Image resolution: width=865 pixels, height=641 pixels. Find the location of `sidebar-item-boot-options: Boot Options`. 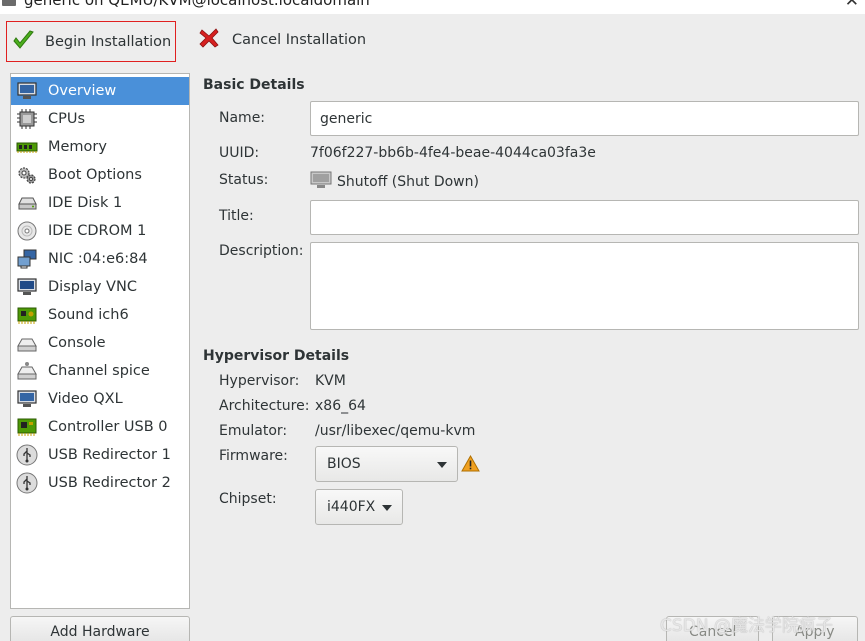

sidebar-item-boot-options: Boot Options is located at coordinates (100, 175).